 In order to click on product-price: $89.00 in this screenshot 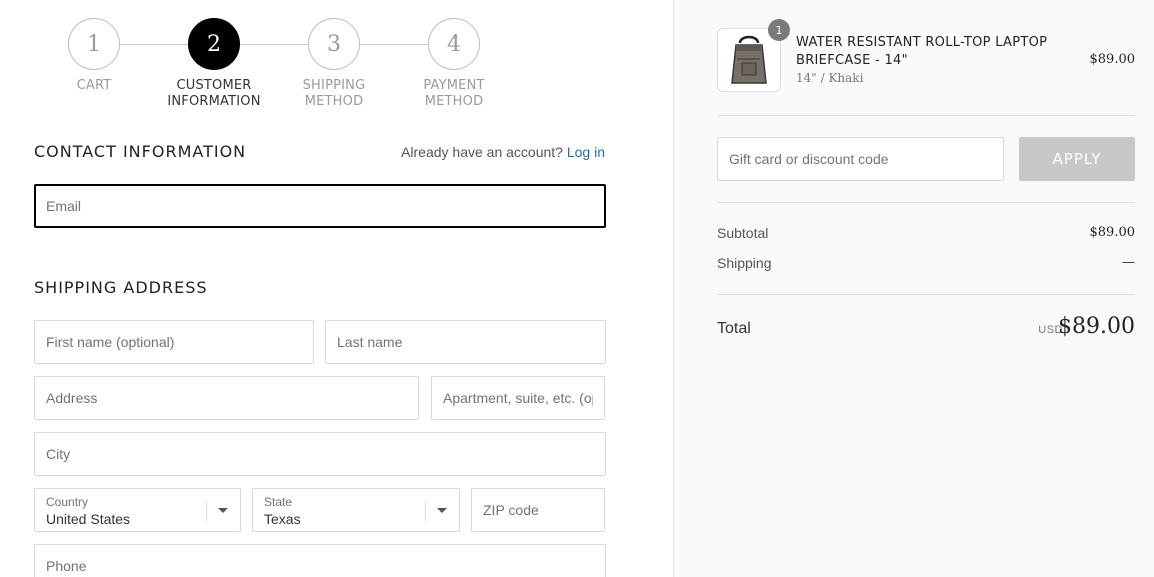, I will do `click(1112, 59)`.